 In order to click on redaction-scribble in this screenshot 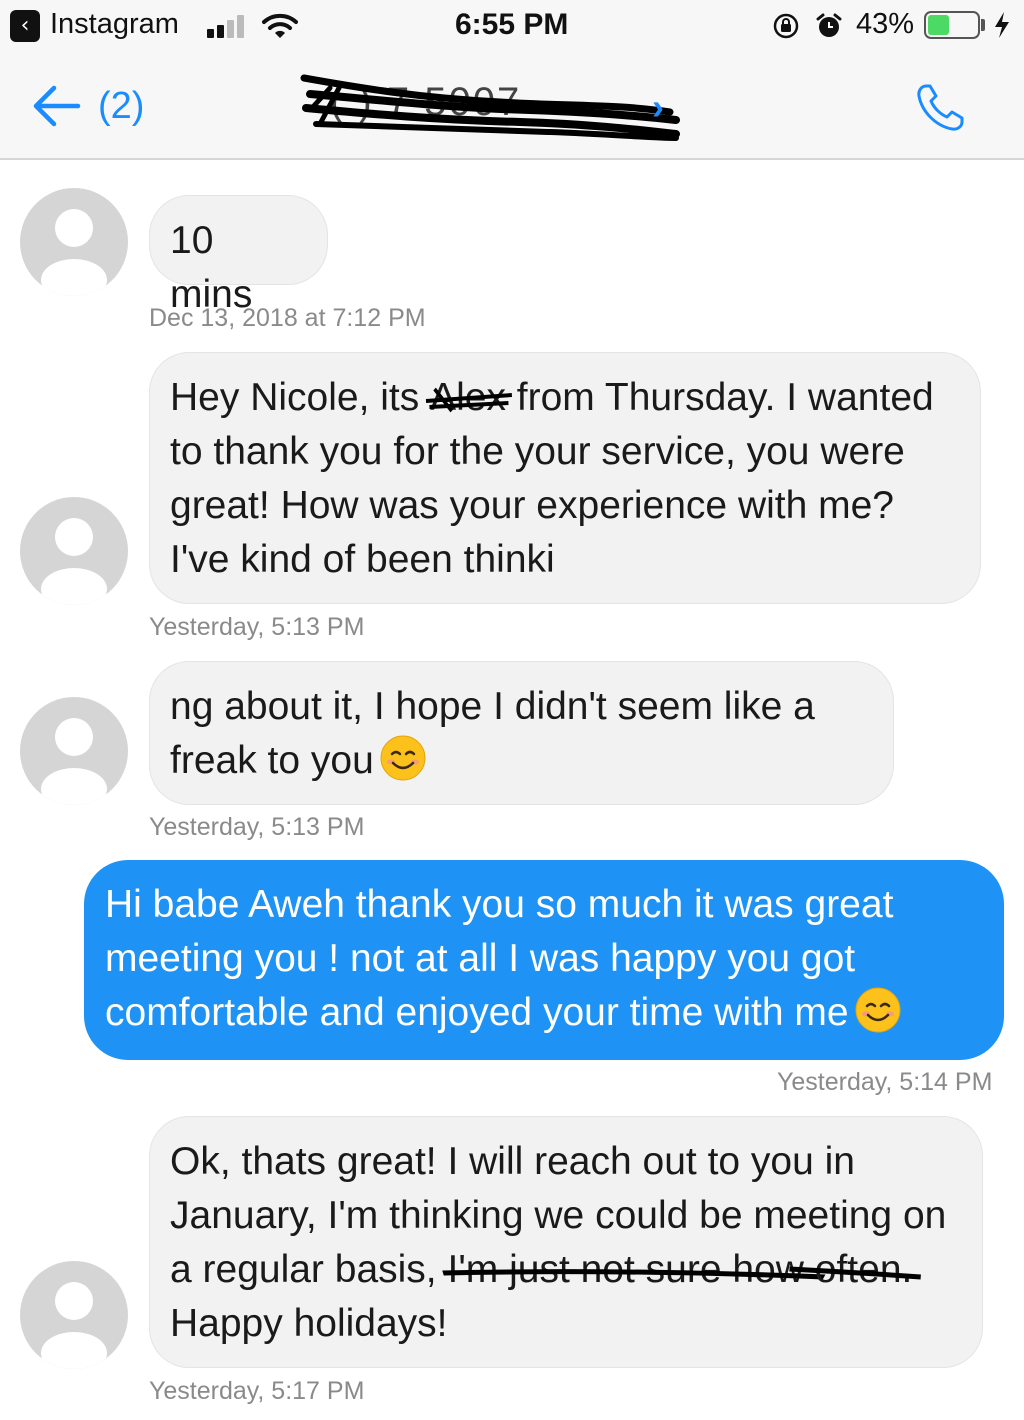, I will do `click(490, 107)`.